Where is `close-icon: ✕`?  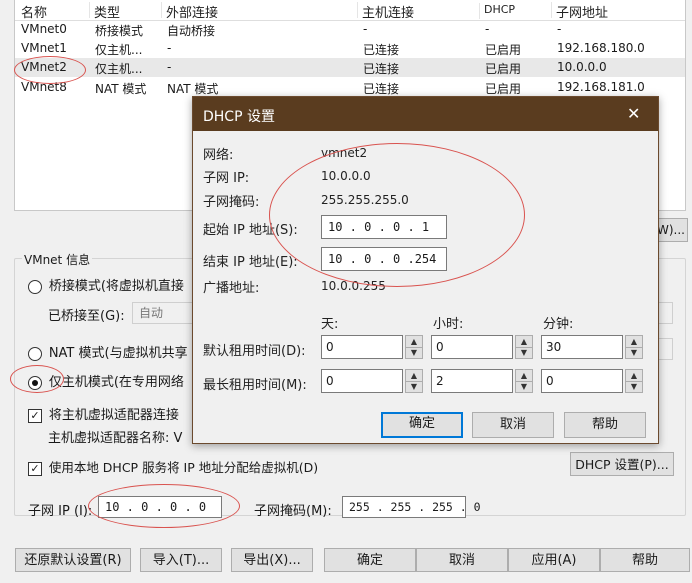 close-icon: ✕ is located at coordinates (633, 113).